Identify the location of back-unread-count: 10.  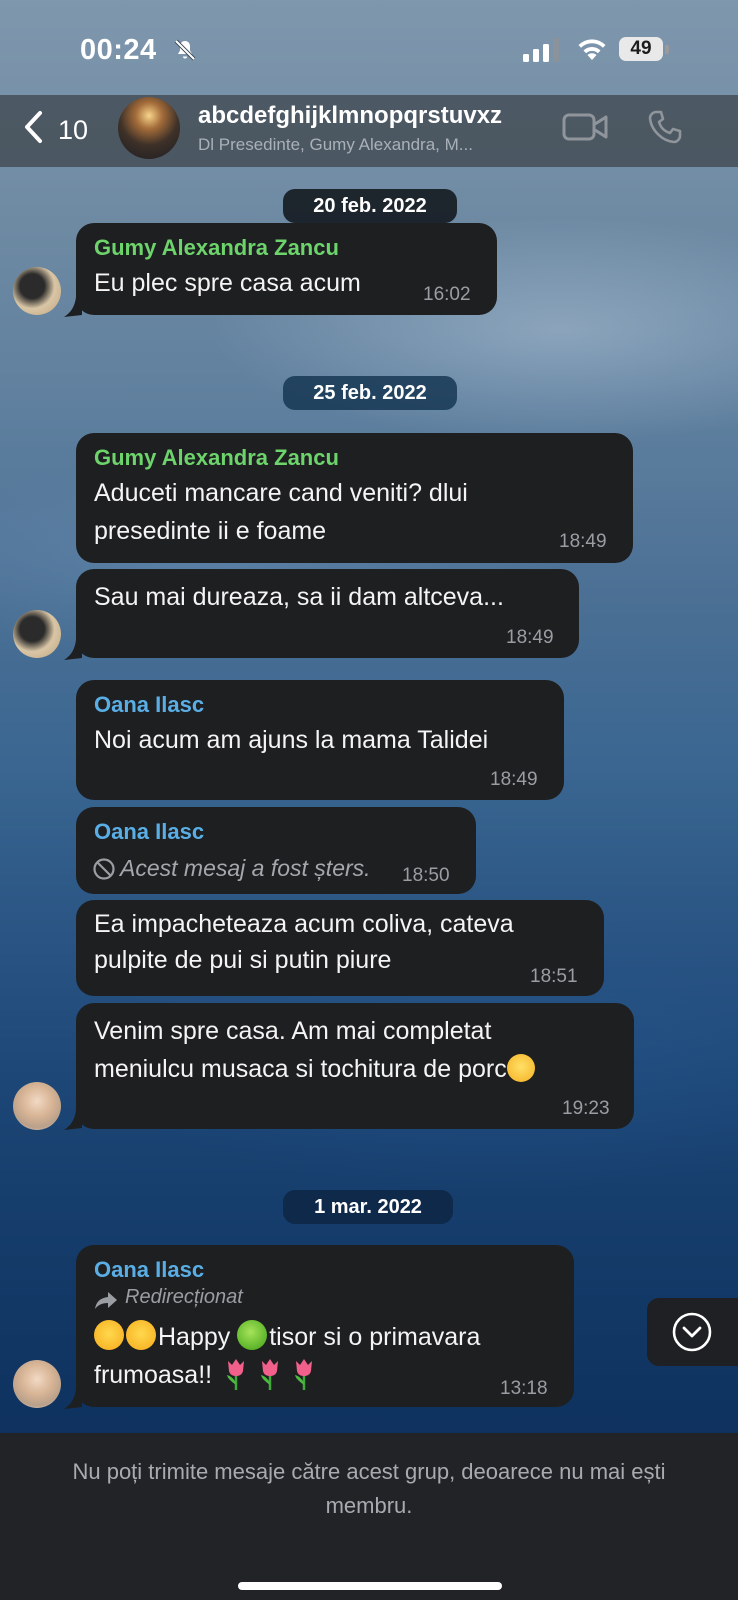
(73, 130).